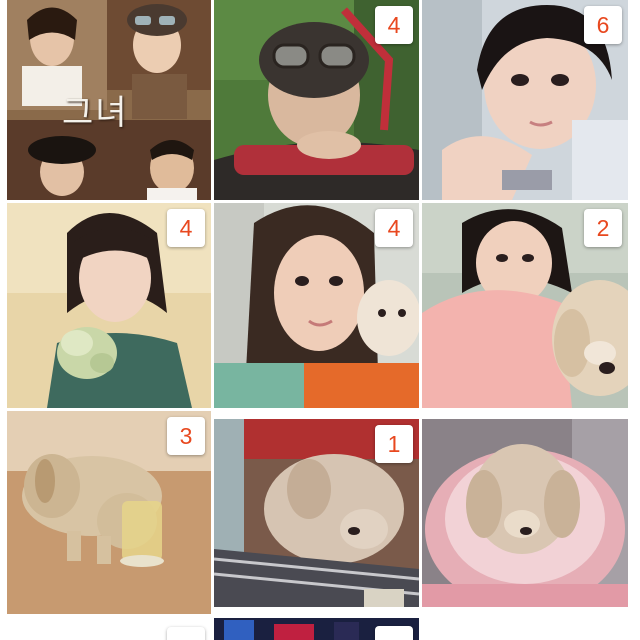 This screenshot has height=640, width=640. What do you see at coordinates (525, 305) in the screenshot?
I see `photo-tile-pink-sweater: 2` at bounding box center [525, 305].